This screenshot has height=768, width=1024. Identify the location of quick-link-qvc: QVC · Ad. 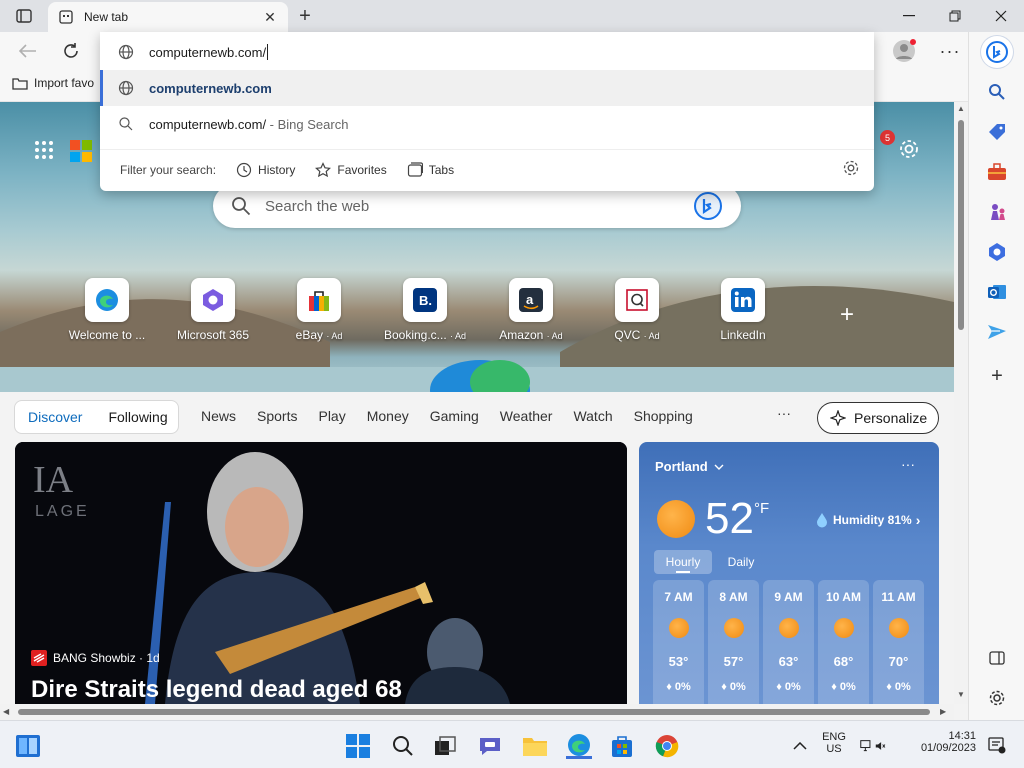
(637, 310).